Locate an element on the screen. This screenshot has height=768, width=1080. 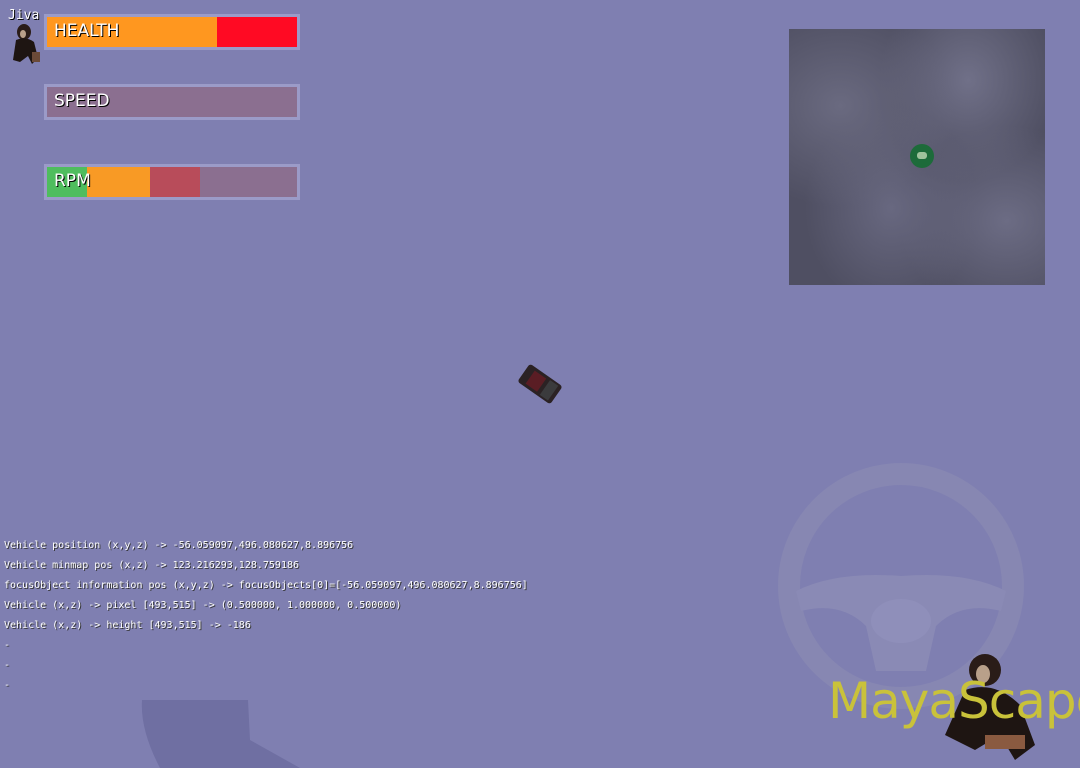
vehicle is located at coordinates (540, 384).